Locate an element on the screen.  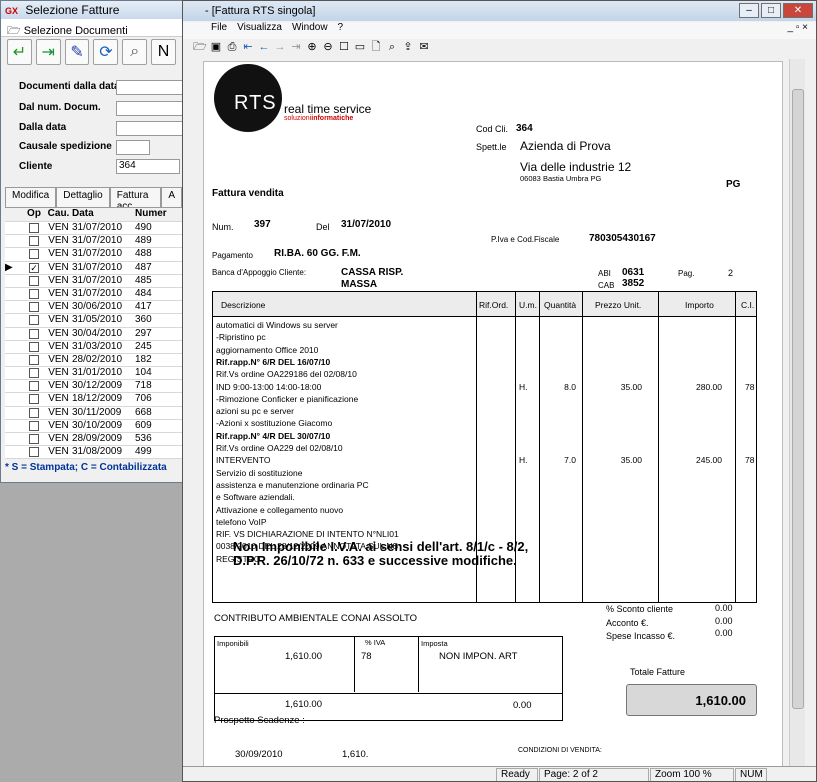
previous-page-icon: ← is located at coordinates (264, 47).